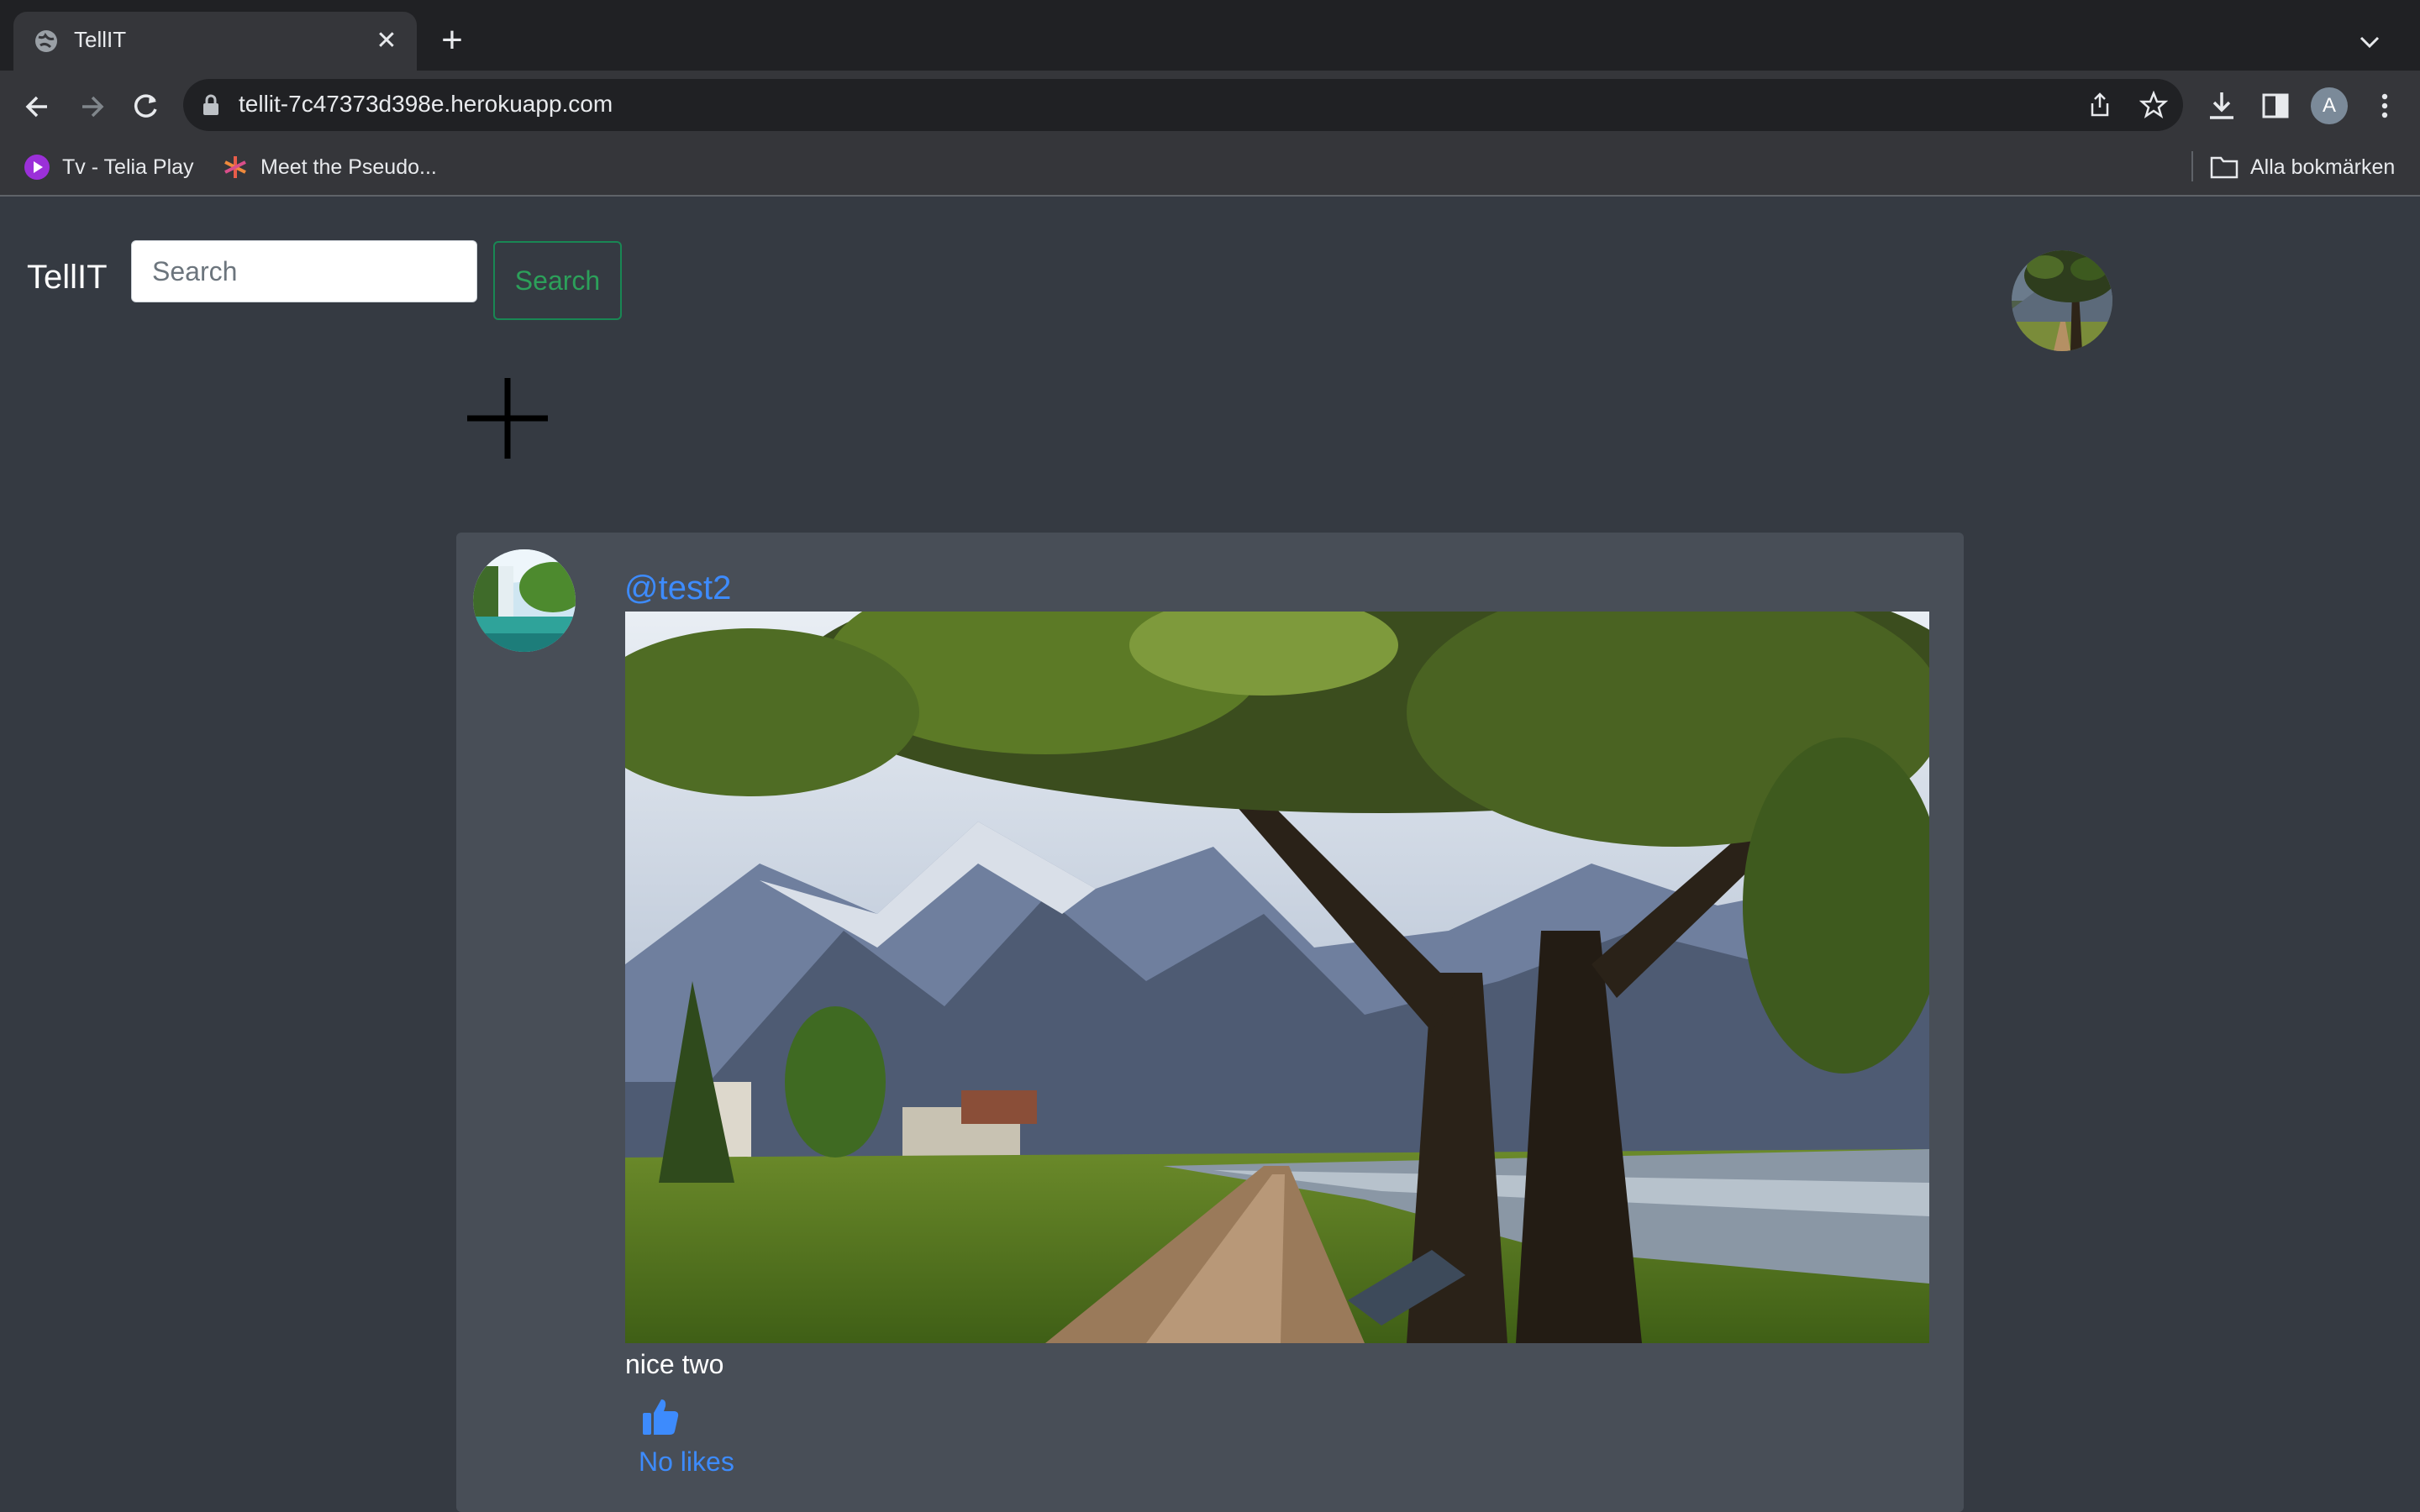 The width and height of the screenshot is (2420, 1512). Describe the element at coordinates (1210, 35) in the screenshot. I see `tab-strip: TellIT ✕ +` at that location.